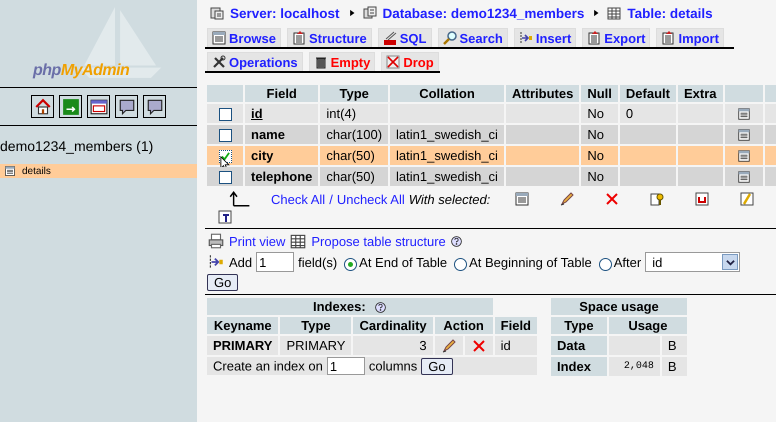 This screenshot has width=776, height=422. I want to click on columns-count-field: 1, so click(345, 366).